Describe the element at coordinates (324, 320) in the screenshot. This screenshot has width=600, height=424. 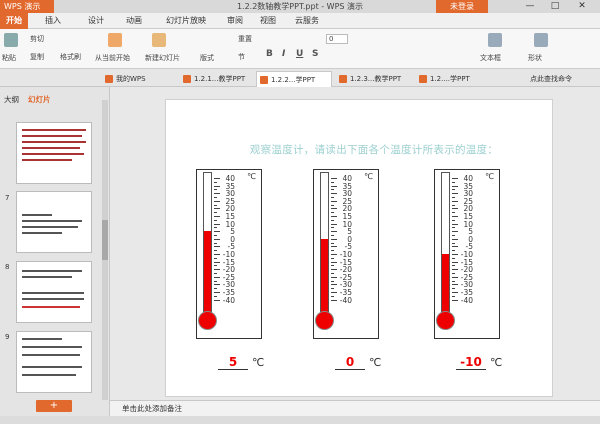
I see `mercury-bulb` at that location.